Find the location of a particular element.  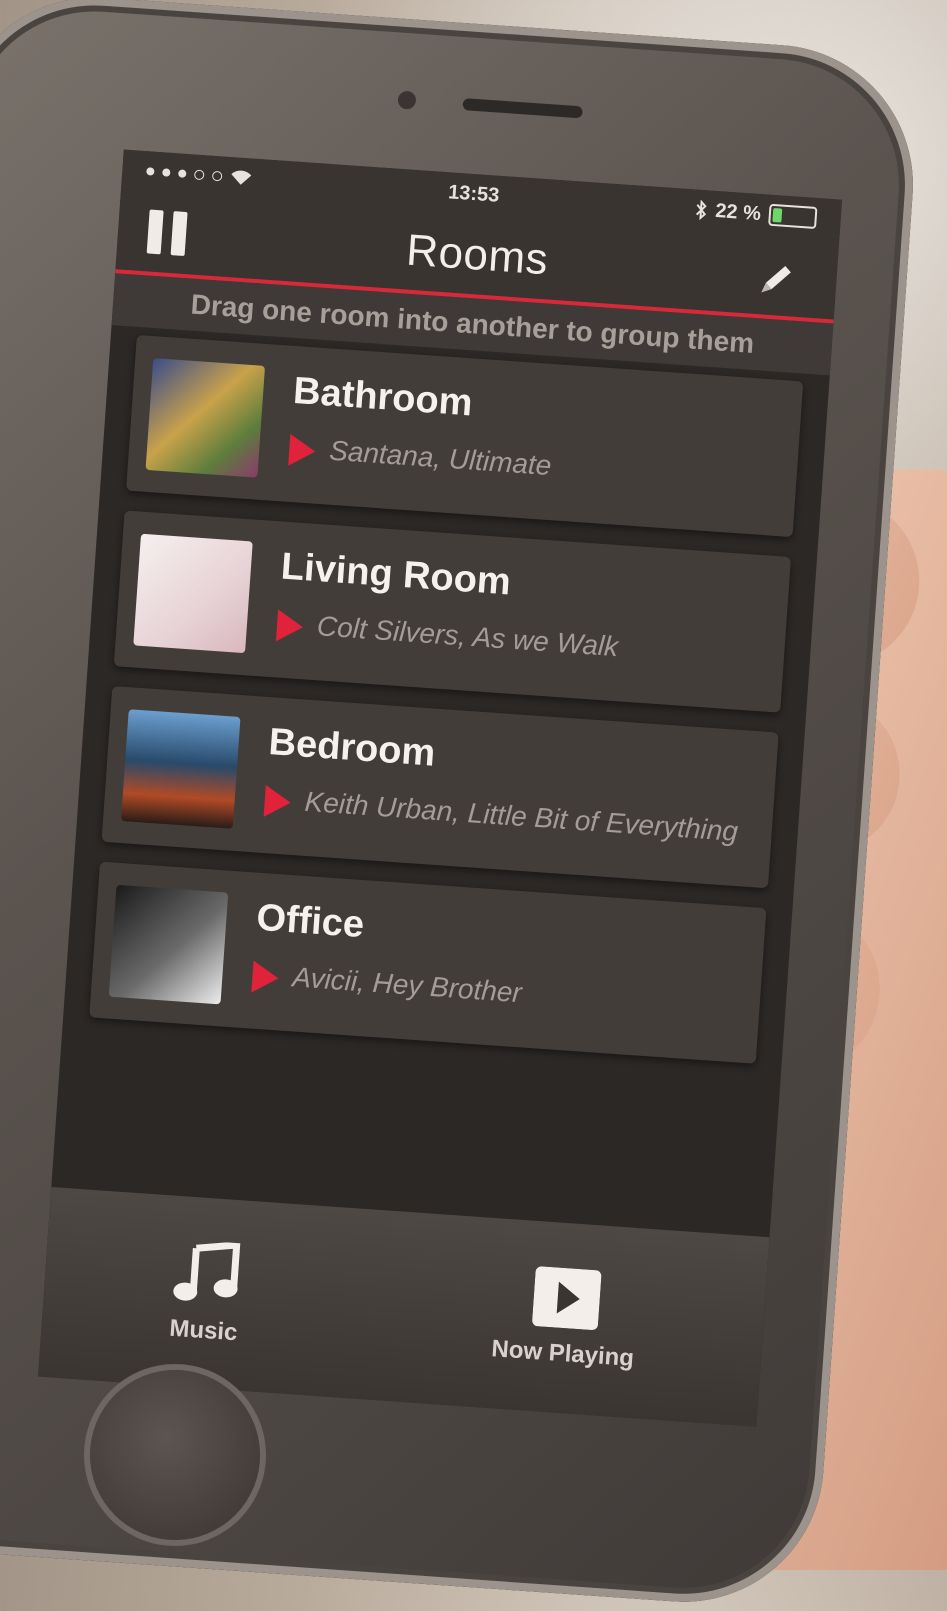

pencil-icon is located at coordinates (776, 279).